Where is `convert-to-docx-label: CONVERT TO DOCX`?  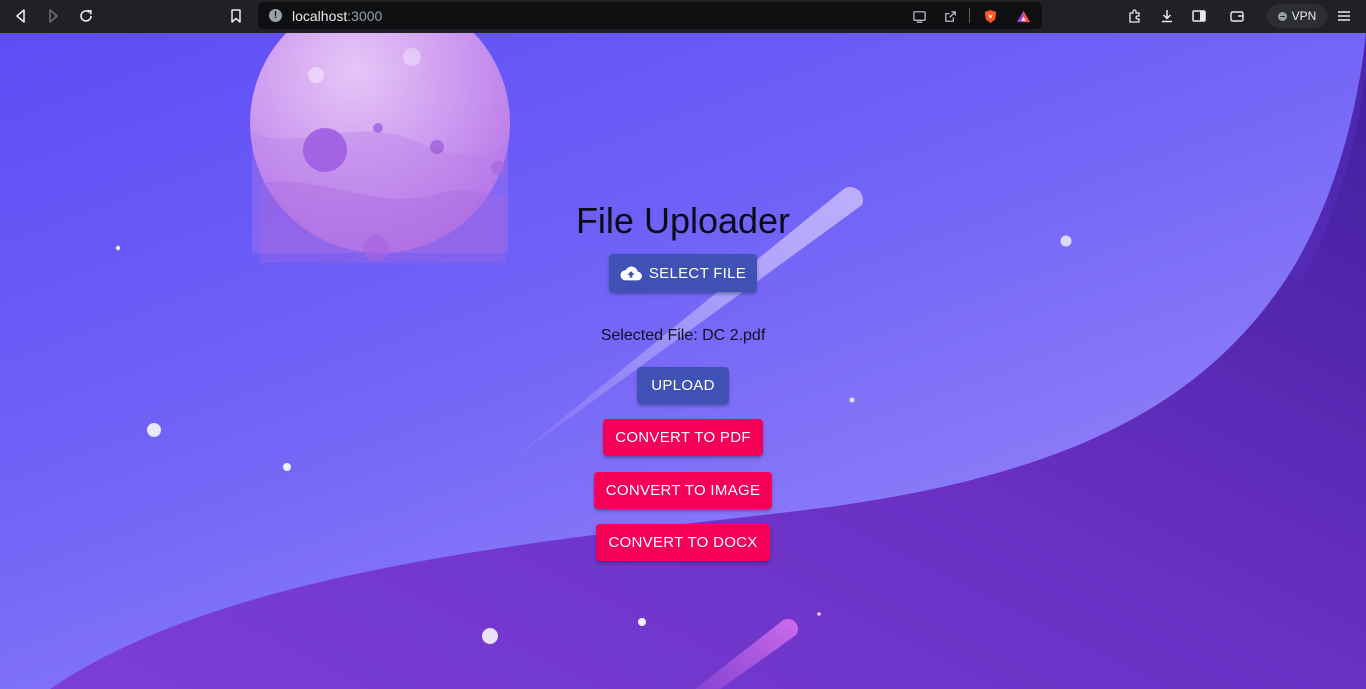 convert-to-docx-label: CONVERT TO DOCX is located at coordinates (683, 542).